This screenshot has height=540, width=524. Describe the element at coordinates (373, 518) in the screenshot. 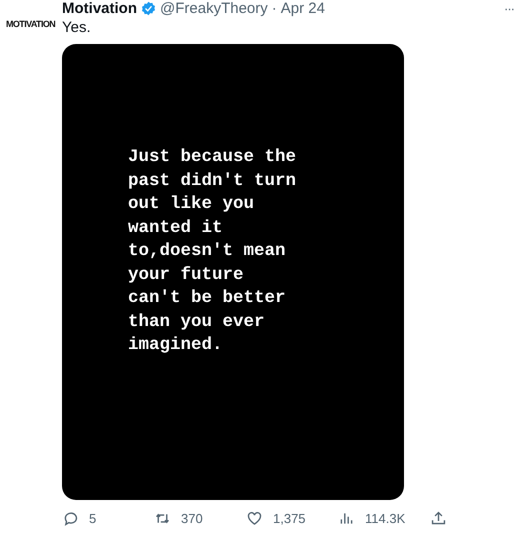

I see `views-button: 114.3K` at that location.